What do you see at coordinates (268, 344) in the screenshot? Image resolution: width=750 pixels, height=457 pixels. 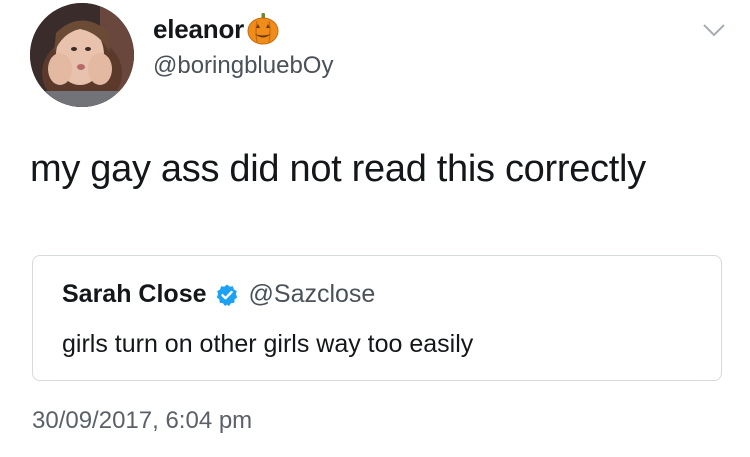 I see `quoted-tweet-text: girls turn on other girls way too easily` at bounding box center [268, 344].